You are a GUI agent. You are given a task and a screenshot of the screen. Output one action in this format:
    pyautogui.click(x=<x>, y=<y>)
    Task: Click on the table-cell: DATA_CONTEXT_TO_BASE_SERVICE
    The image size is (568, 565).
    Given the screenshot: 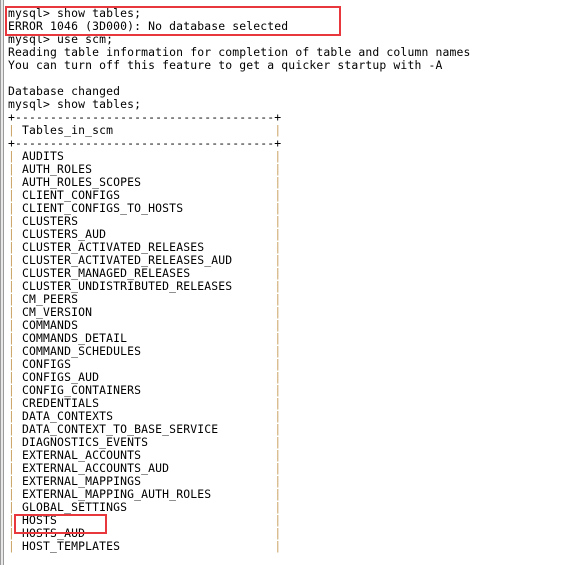 What is the action you would take?
    pyautogui.click(x=117, y=429)
    